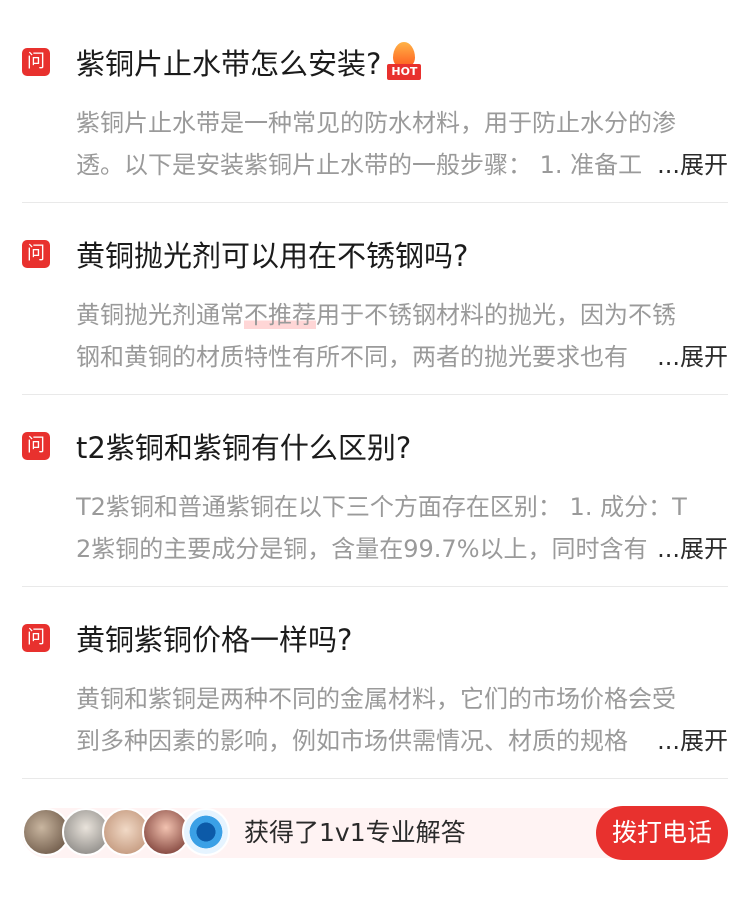  Describe the element at coordinates (352, 357) in the screenshot. I see `answer-line: 钢和黄铜的材质特性有所不同，两者的抛光要求也有` at that location.